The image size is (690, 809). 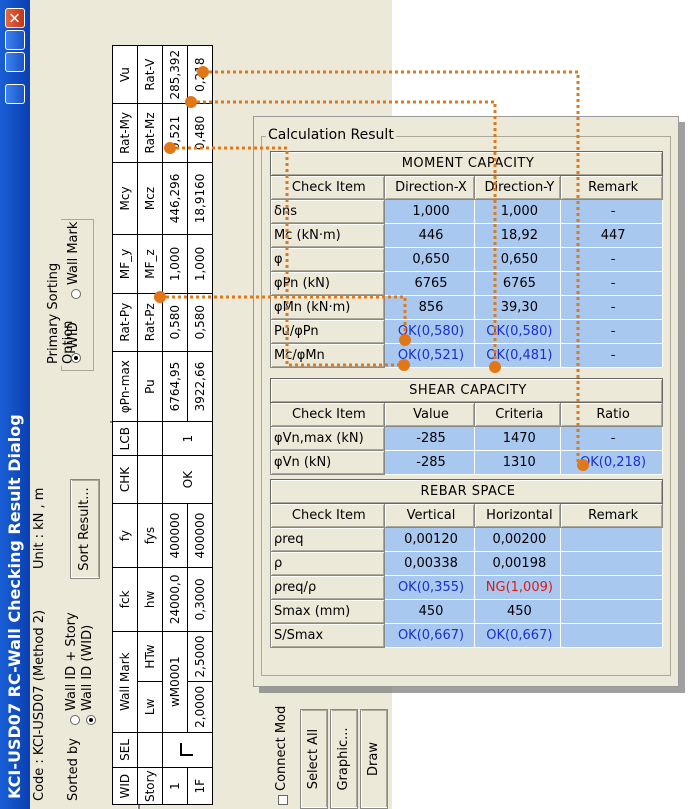 What do you see at coordinates (466, 438) in the screenshot?
I see `table-row: φVn,max (kN) -285 1470 -` at bounding box center [466, 438].